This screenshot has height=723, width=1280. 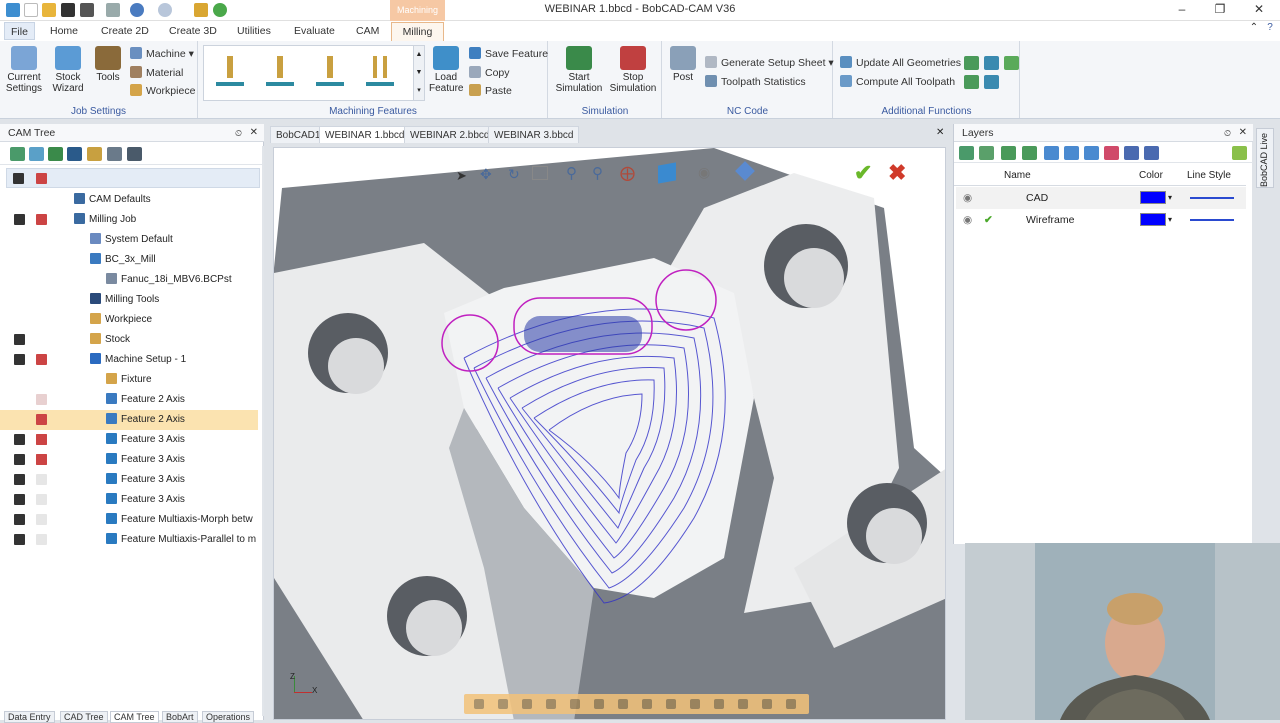 I want to click on layer-copy-icon, so click(x=1029, y=153).